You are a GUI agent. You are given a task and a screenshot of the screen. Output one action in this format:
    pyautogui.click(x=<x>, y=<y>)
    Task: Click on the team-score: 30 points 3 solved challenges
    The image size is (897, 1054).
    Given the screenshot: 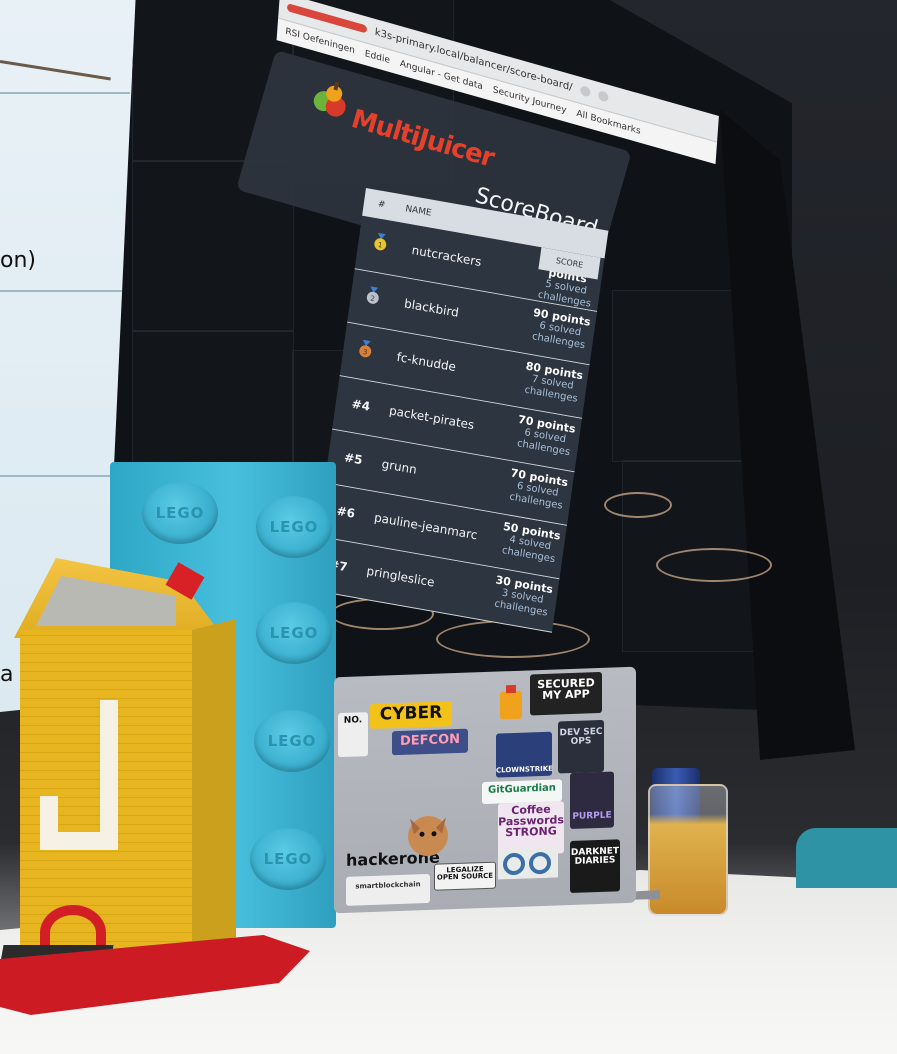 What is the action you would take?
    pyautogui.click(x=523, y=596)
    